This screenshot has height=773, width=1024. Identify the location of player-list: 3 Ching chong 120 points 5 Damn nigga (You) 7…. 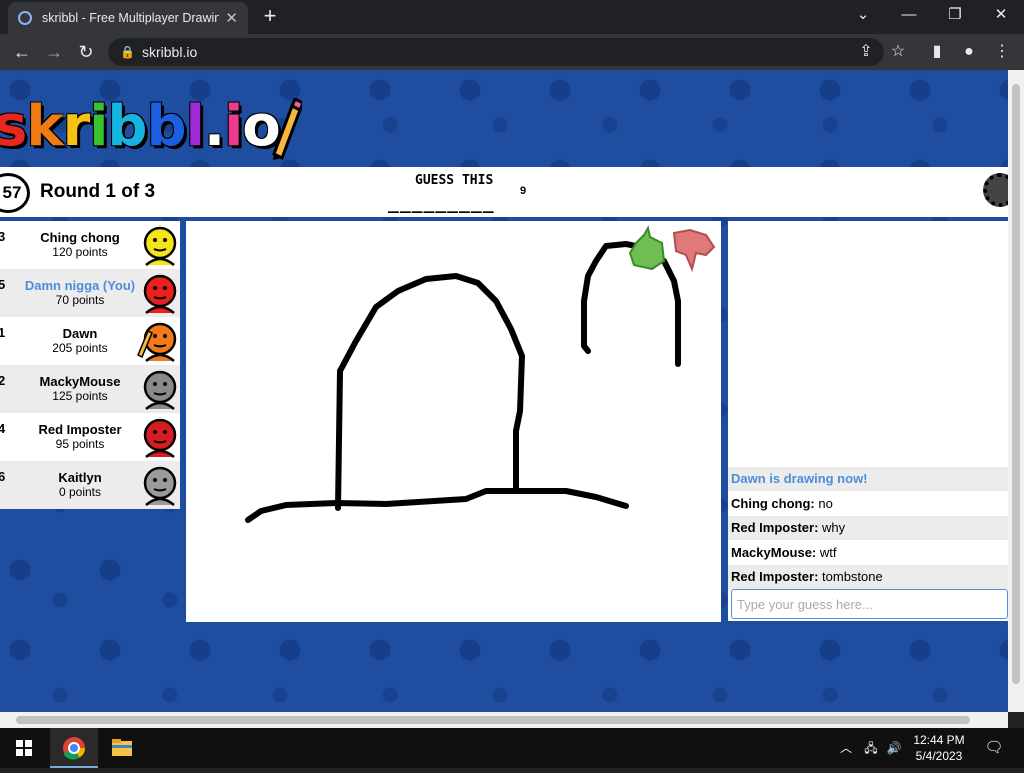
(90, 365).